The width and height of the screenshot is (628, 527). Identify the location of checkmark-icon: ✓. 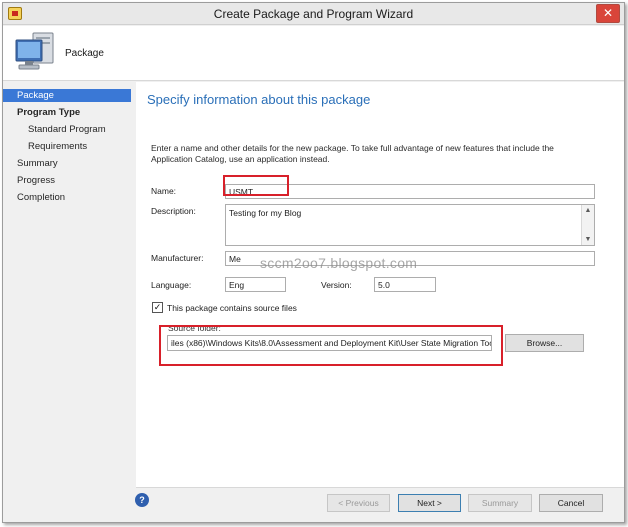
(157, 307).